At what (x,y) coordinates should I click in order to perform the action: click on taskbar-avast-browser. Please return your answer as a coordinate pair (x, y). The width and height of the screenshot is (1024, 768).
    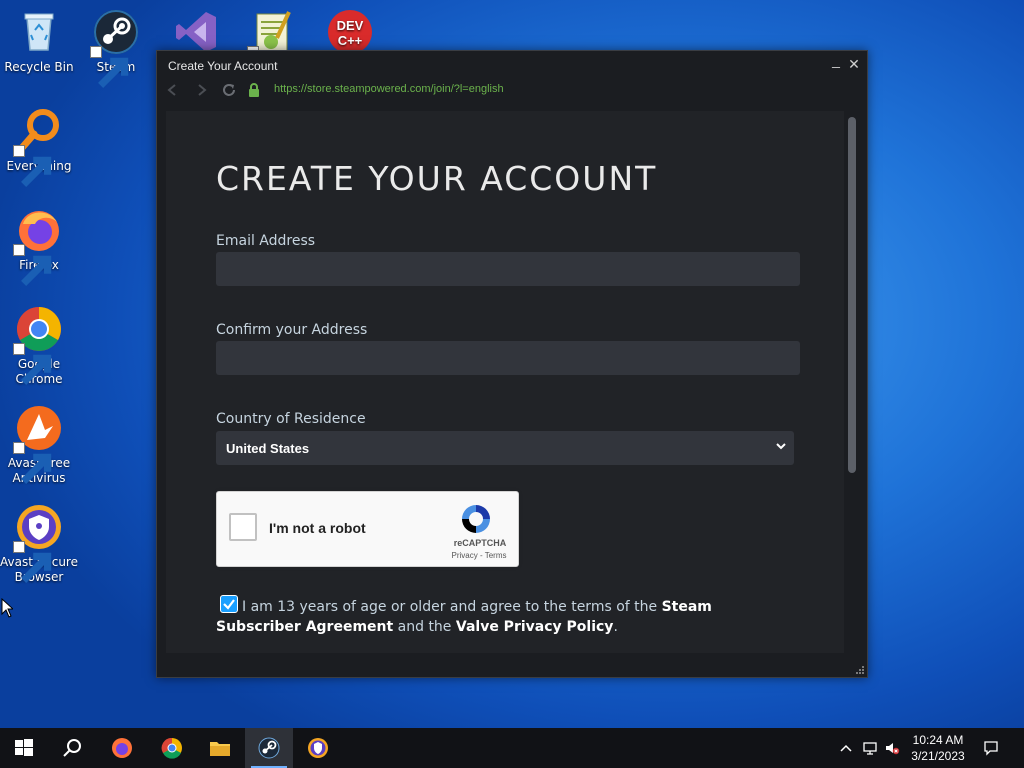
    Looking at the image, I should click on (318, 748).